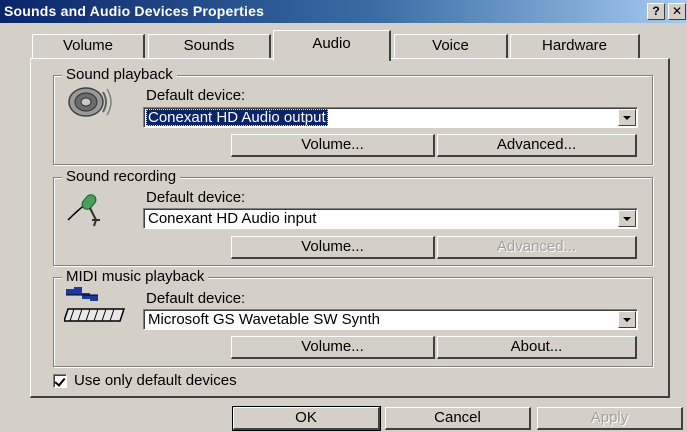 The width and height of the screenshot is (687, 432). I want to click on close-button: ✕, so click(677, 11).